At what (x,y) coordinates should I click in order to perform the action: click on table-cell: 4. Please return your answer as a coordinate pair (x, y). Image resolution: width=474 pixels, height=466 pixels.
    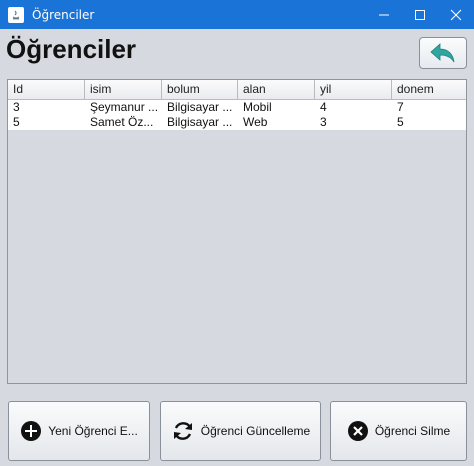
    Looking at the image, I should click on (323, 107).